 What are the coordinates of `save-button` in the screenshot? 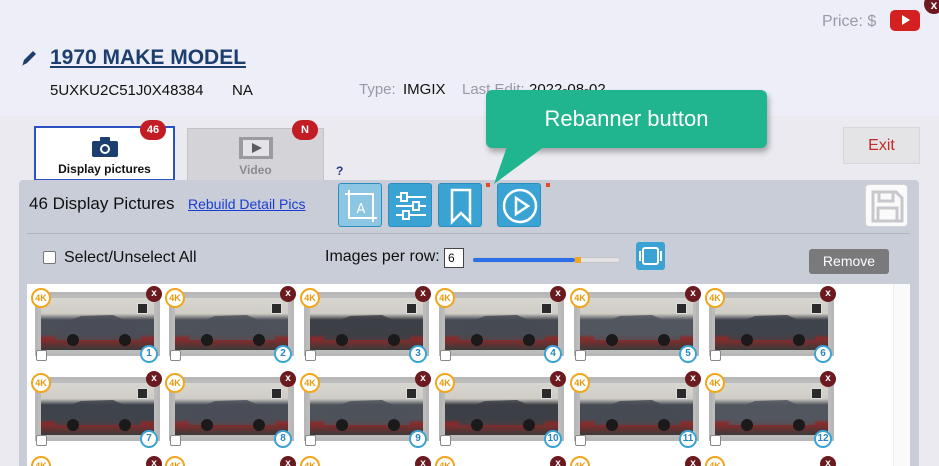 It's located at (886, 205).